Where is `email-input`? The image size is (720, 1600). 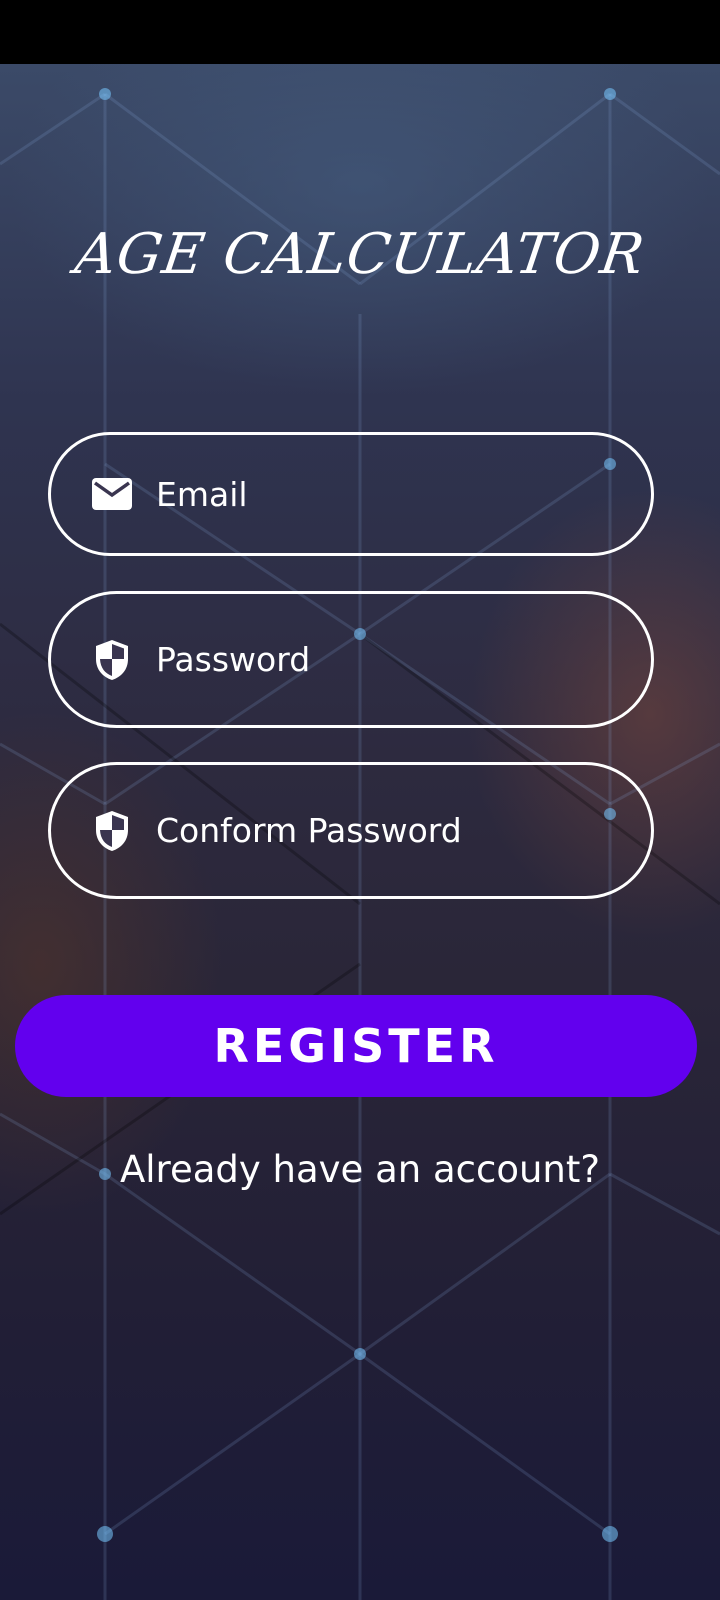
email-input is located at coordinates (388, 494).